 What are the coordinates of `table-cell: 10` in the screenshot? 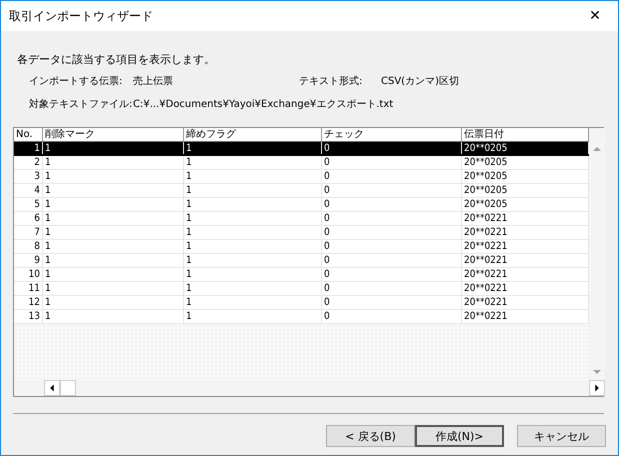 It's located at (28, 274).